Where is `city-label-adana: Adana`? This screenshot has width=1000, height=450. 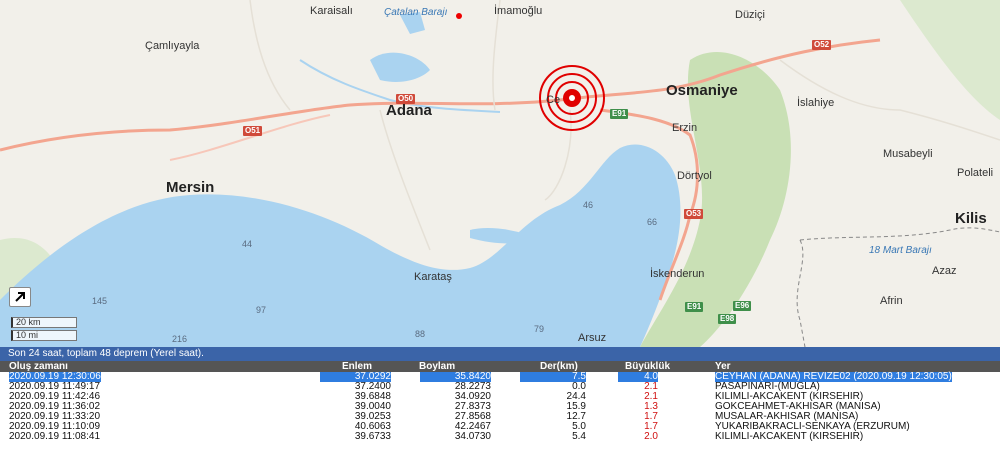 city-label-adana: Adana is located at coordinates (409, 110).